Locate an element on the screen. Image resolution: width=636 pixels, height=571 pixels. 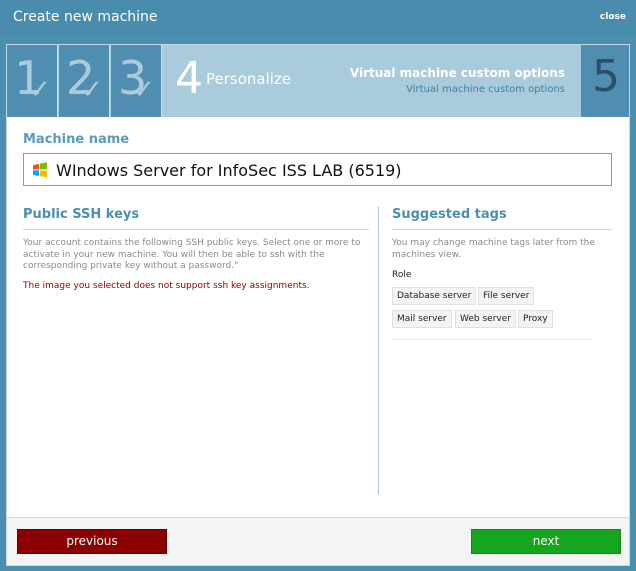
ssh-keys-heading: Public SSH keys is located at coordinates (81, 214).